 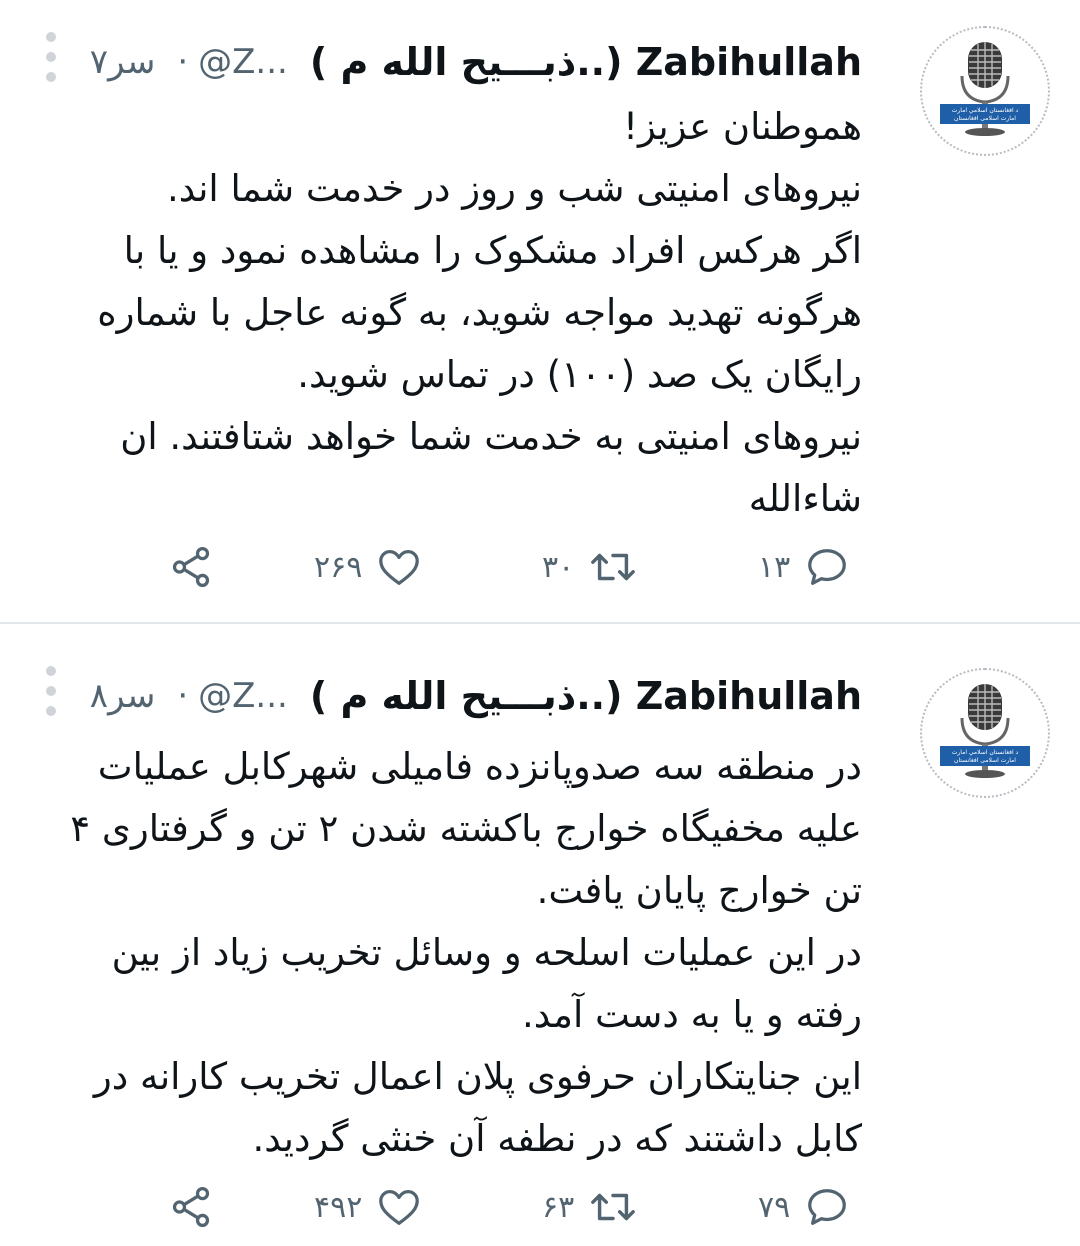 I want to click on retweet-count: ۶۳, so click(x=558, y=1207).